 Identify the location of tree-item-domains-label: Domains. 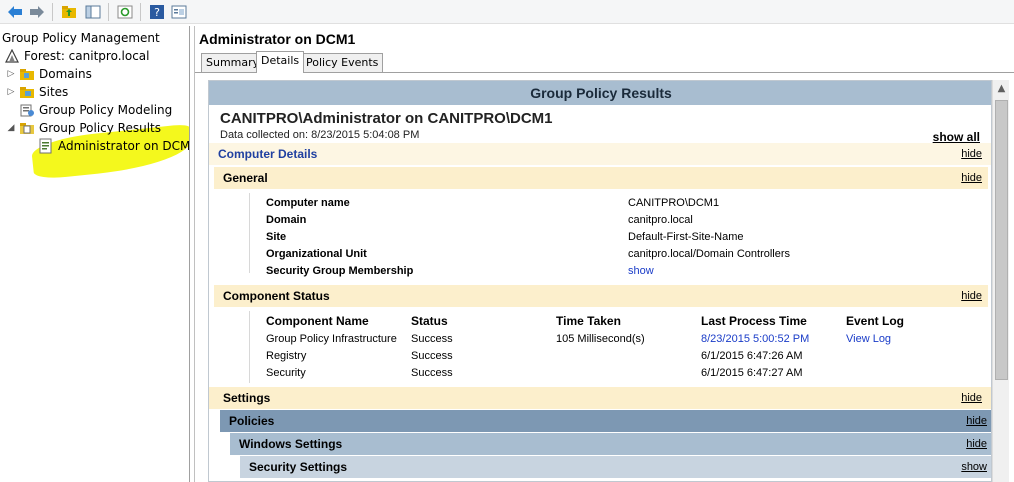
(65, 74).